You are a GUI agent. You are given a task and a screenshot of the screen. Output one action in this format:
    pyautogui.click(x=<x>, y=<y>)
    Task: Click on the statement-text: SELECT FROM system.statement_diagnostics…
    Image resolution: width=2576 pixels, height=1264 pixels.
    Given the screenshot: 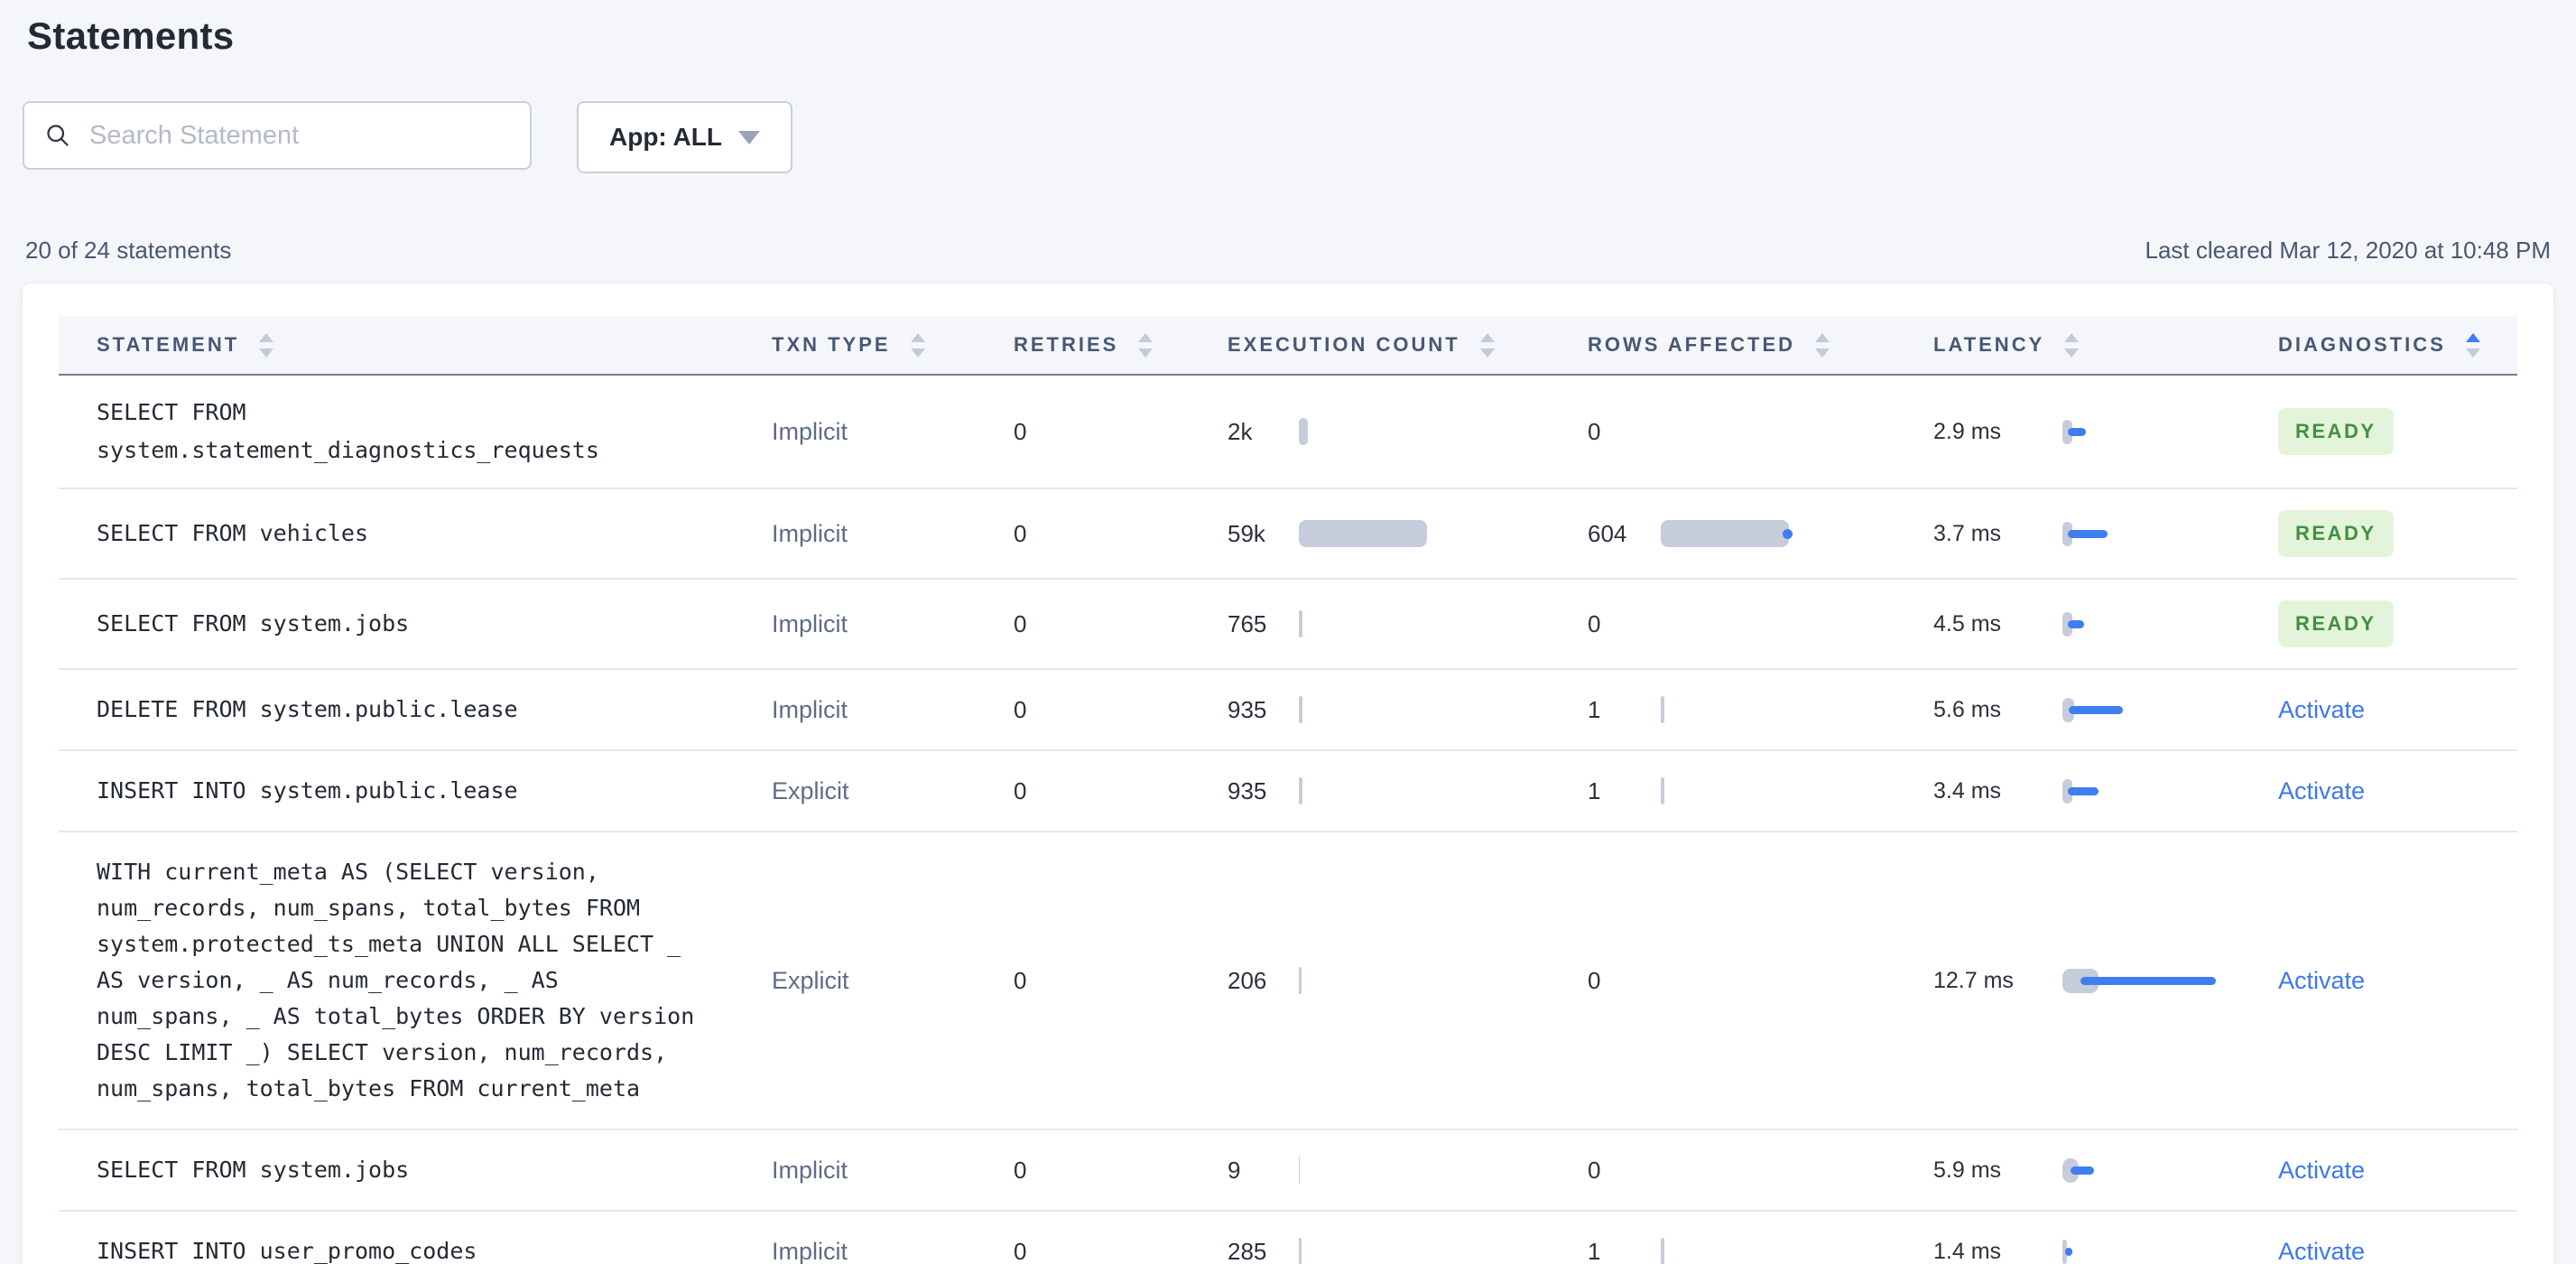 What is the action you would take?
    pyautogui.click(x=434, y=431)
    